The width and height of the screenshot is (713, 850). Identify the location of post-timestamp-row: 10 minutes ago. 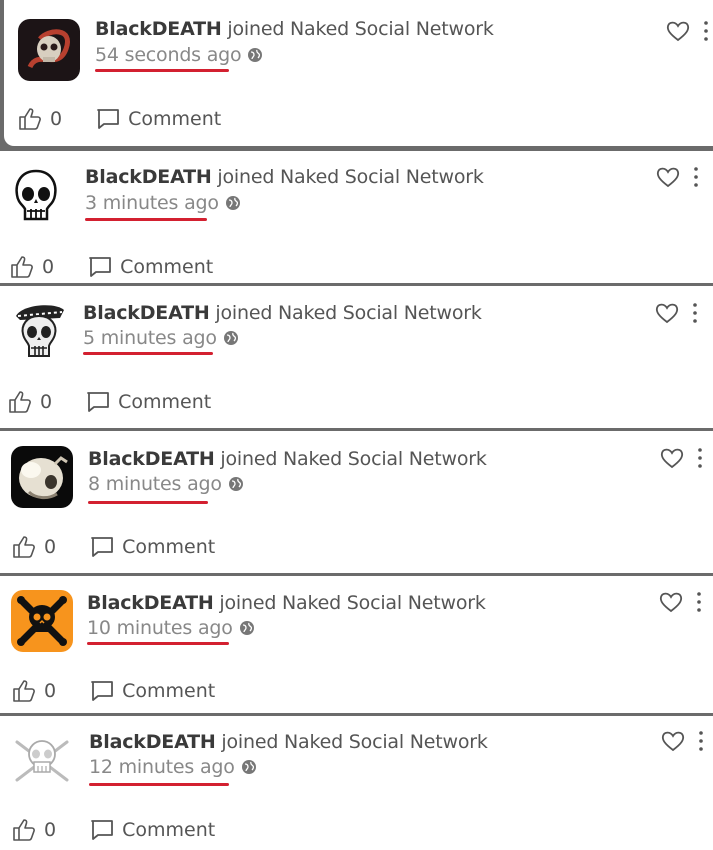
(171, 628).